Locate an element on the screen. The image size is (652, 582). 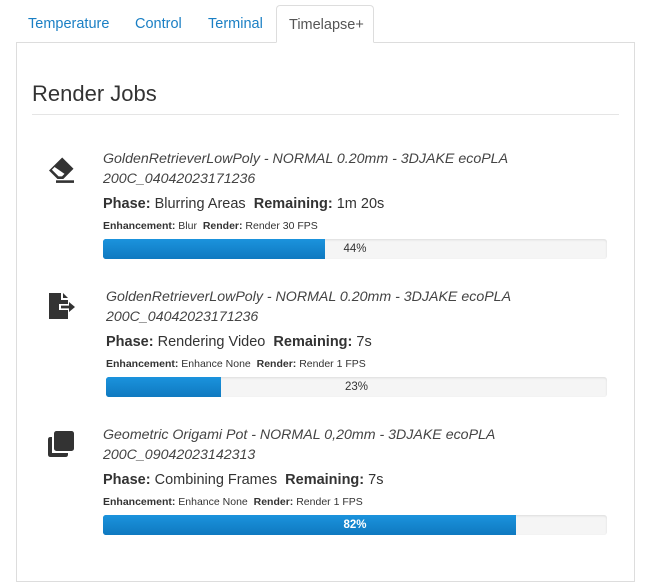
tab-bar: Temperature Control Terminal Timelapse+ is located at coordinates (326, 24).